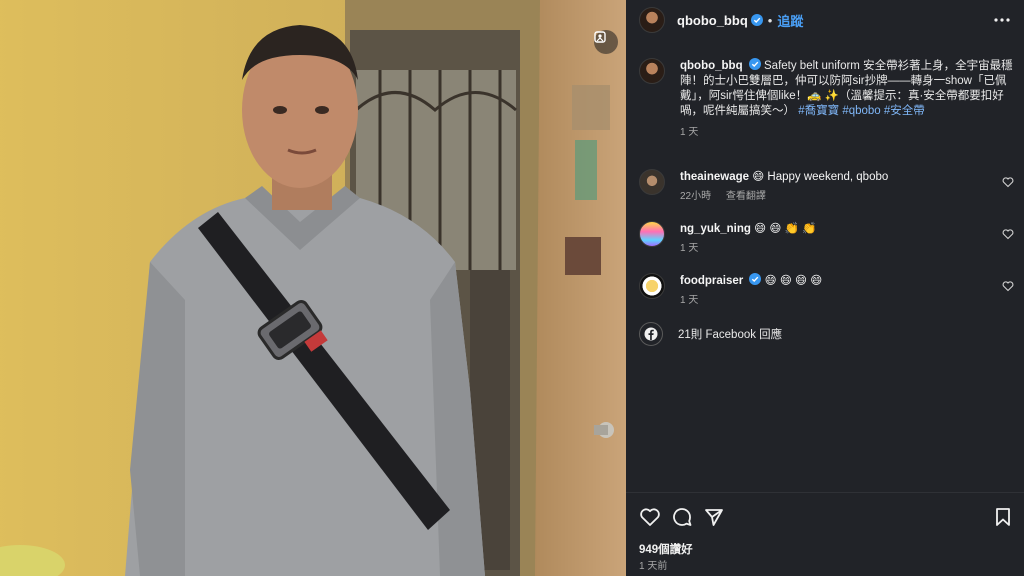 The width and height of the screenshot is (1024, 576). What do you see at coordinates (714, 177) in the screenshot?
I see `commenter-username: theainewage` at bounding box center [714, 177].